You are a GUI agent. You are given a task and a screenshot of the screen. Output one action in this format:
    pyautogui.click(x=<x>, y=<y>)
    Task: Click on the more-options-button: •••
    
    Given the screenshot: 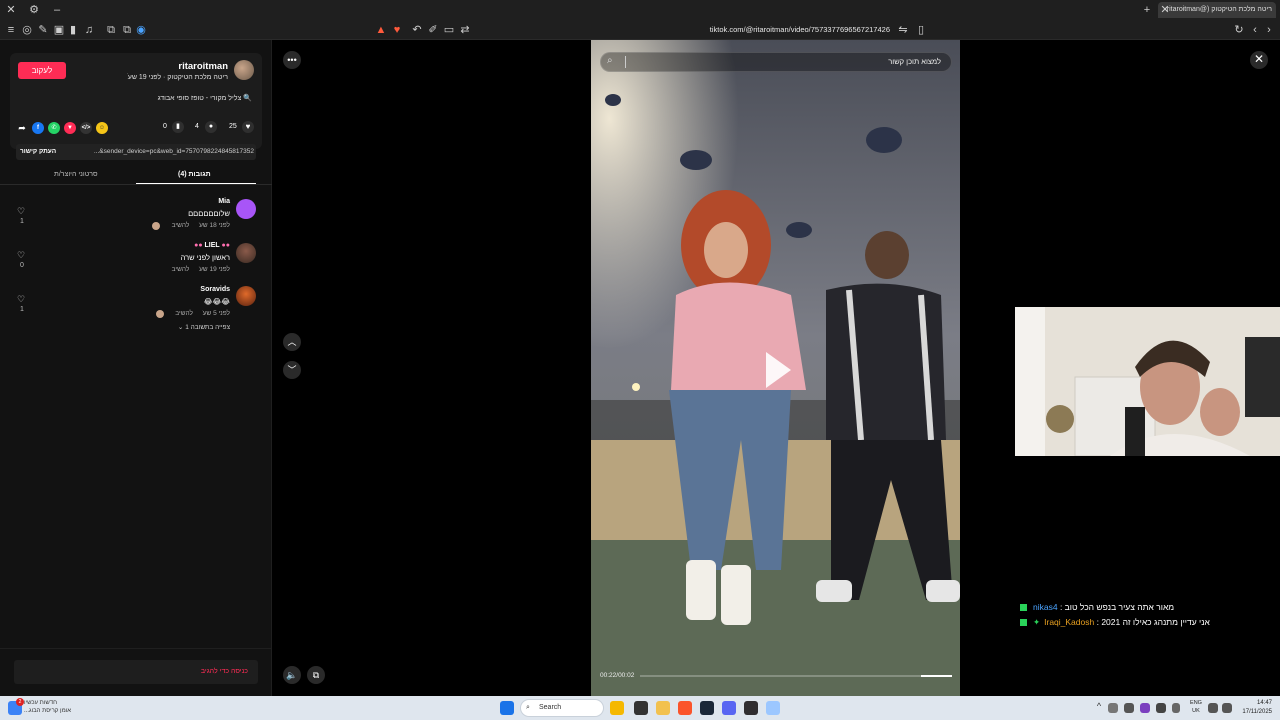 What is the action you would take?
    pyautogui.click(x=292, y=60)
    